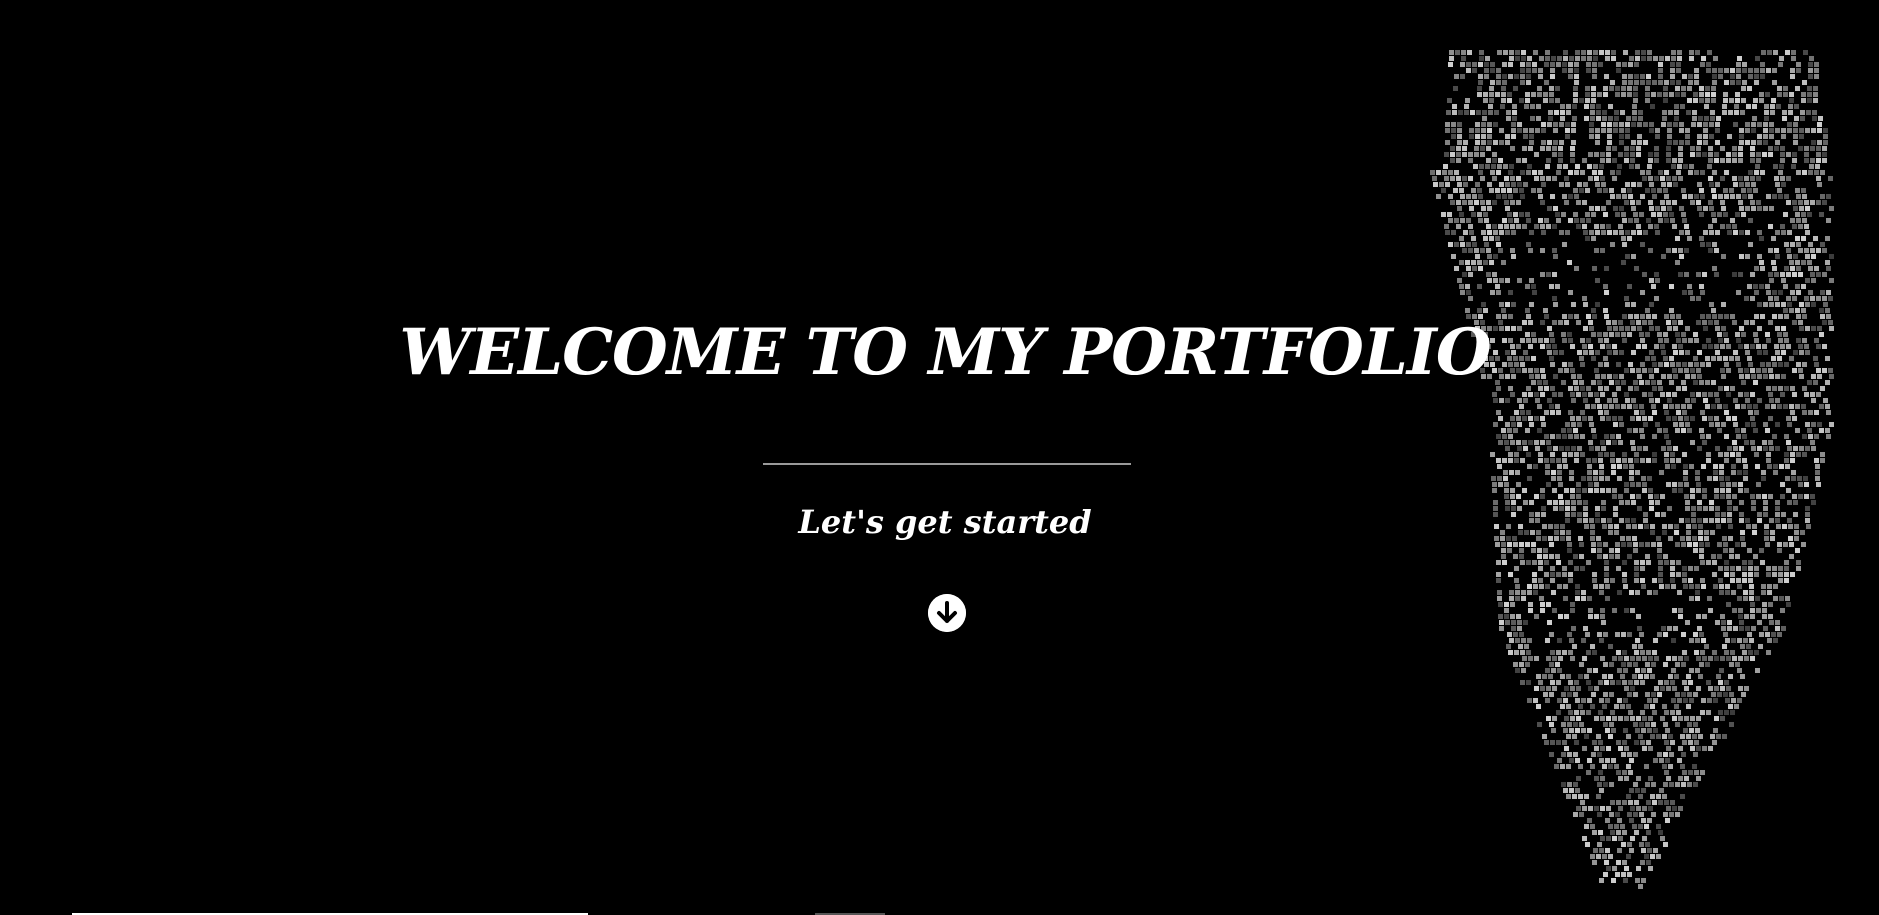  I want to click on scroll-down-button, so click(947, 613).